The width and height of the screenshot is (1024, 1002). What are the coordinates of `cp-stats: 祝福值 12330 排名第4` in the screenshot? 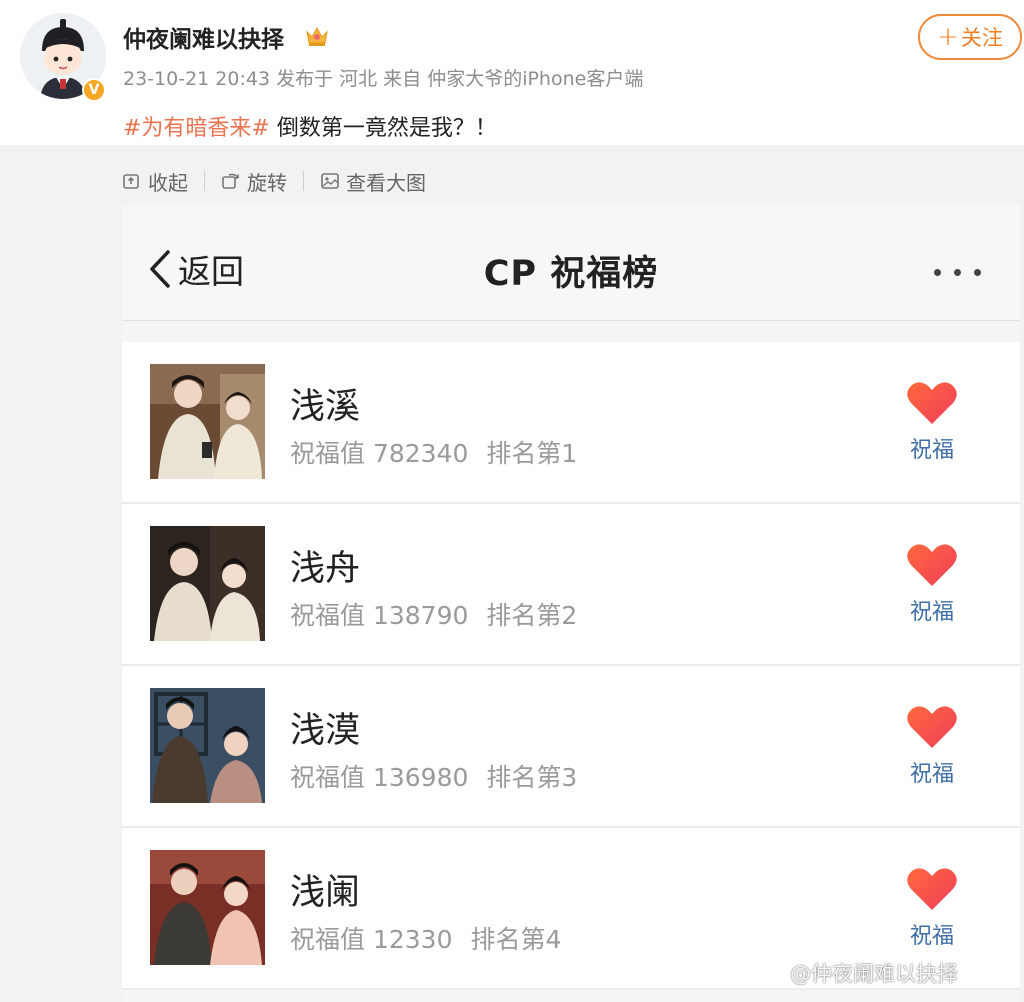 It's located at (425, 938).